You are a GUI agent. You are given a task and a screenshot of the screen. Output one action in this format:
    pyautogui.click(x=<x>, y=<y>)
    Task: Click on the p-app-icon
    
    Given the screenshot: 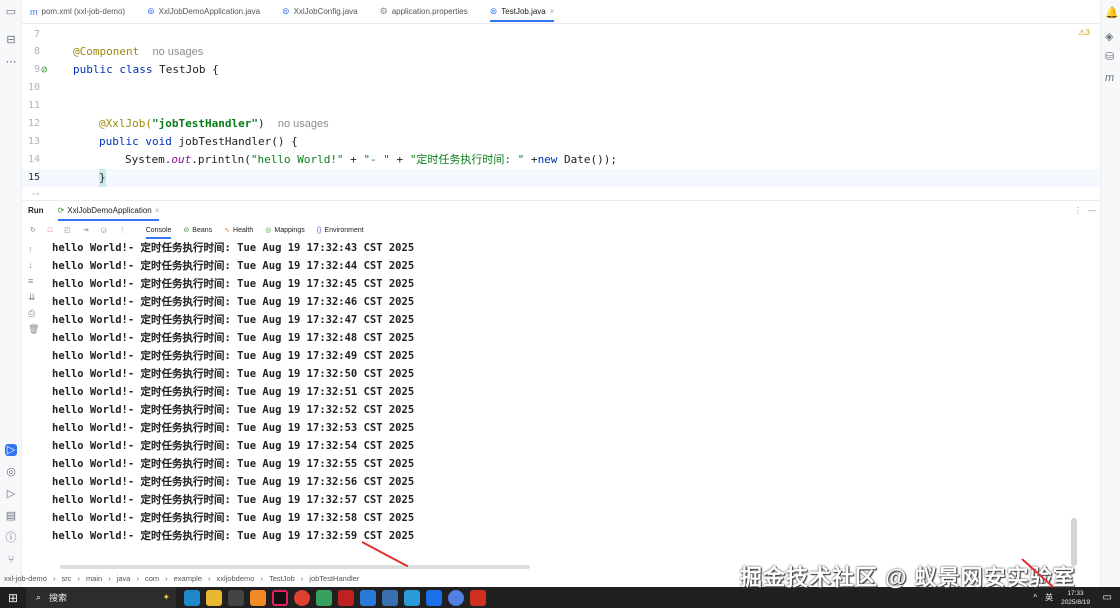 What is the action you would take?
    pyautogui.click(x=434, y=597)
    